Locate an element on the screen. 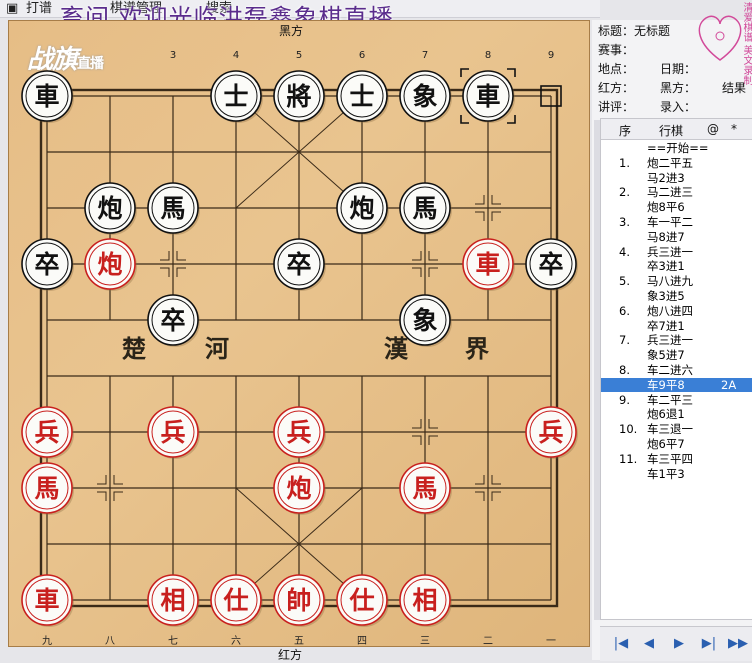  move-black: 车1平3 is located at coordinates (666, 473).